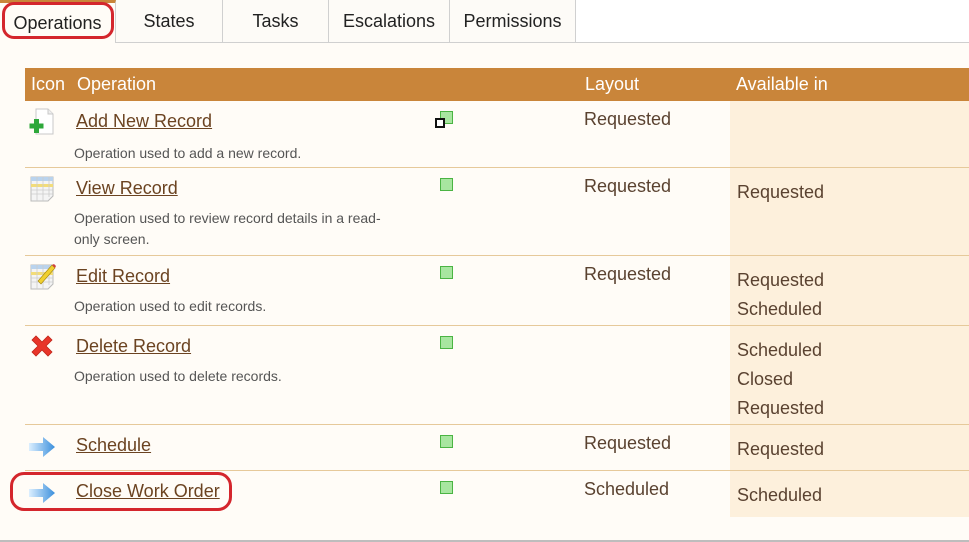 The height and width of the screenshot is (542, 969). Describe the element at coordinates (612, 84) in the screenshot. I see `column-header-layout: Layout` at that location.